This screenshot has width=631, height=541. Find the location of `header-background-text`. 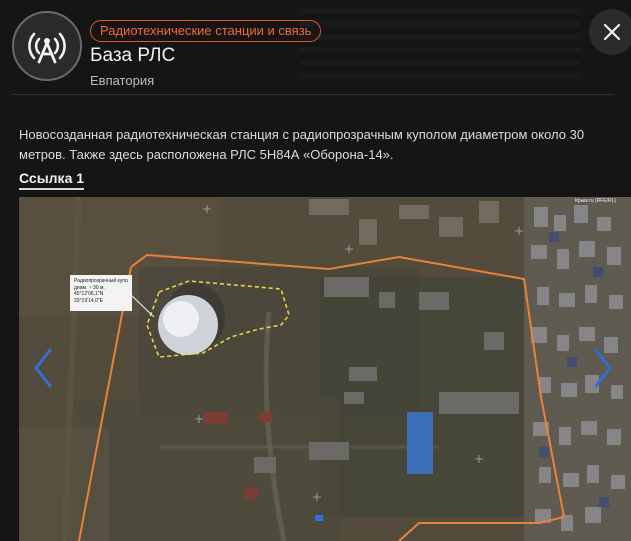

header-background-text is located at coordinates (440, 47).